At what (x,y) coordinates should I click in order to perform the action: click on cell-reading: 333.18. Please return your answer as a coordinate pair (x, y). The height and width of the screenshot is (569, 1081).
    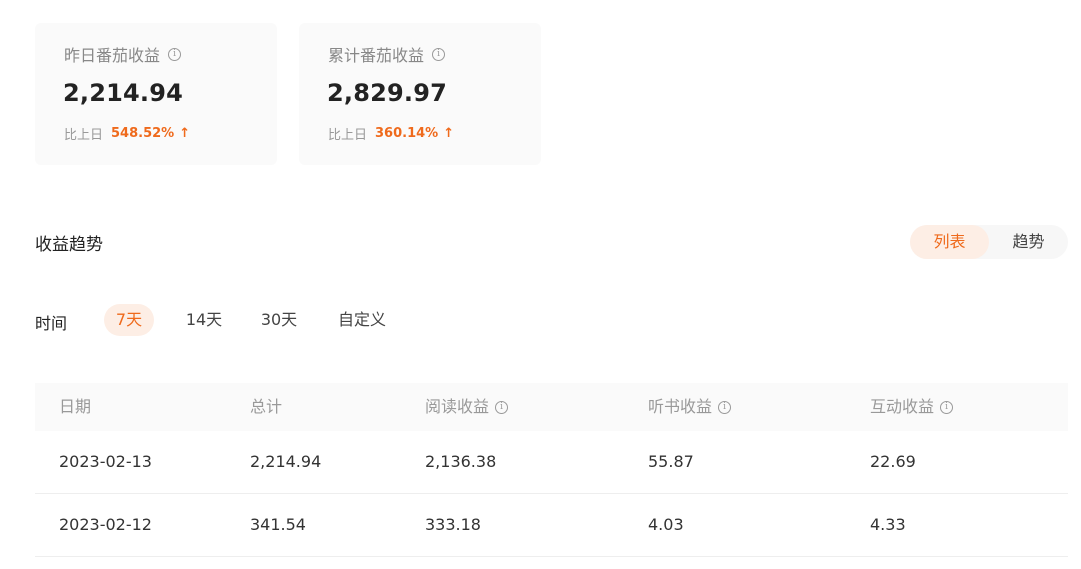
    Looking at the image, I should click on (453, 524).